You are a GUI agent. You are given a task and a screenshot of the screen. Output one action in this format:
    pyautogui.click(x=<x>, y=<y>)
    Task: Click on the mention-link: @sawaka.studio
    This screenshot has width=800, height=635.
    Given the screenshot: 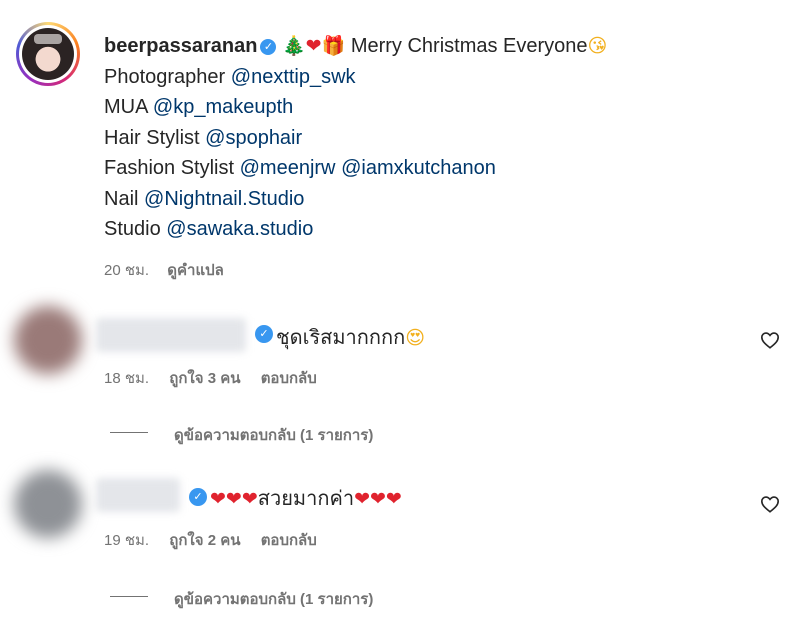 What is the action you would take?
    pyautogui.click(x=239, y=229)
    